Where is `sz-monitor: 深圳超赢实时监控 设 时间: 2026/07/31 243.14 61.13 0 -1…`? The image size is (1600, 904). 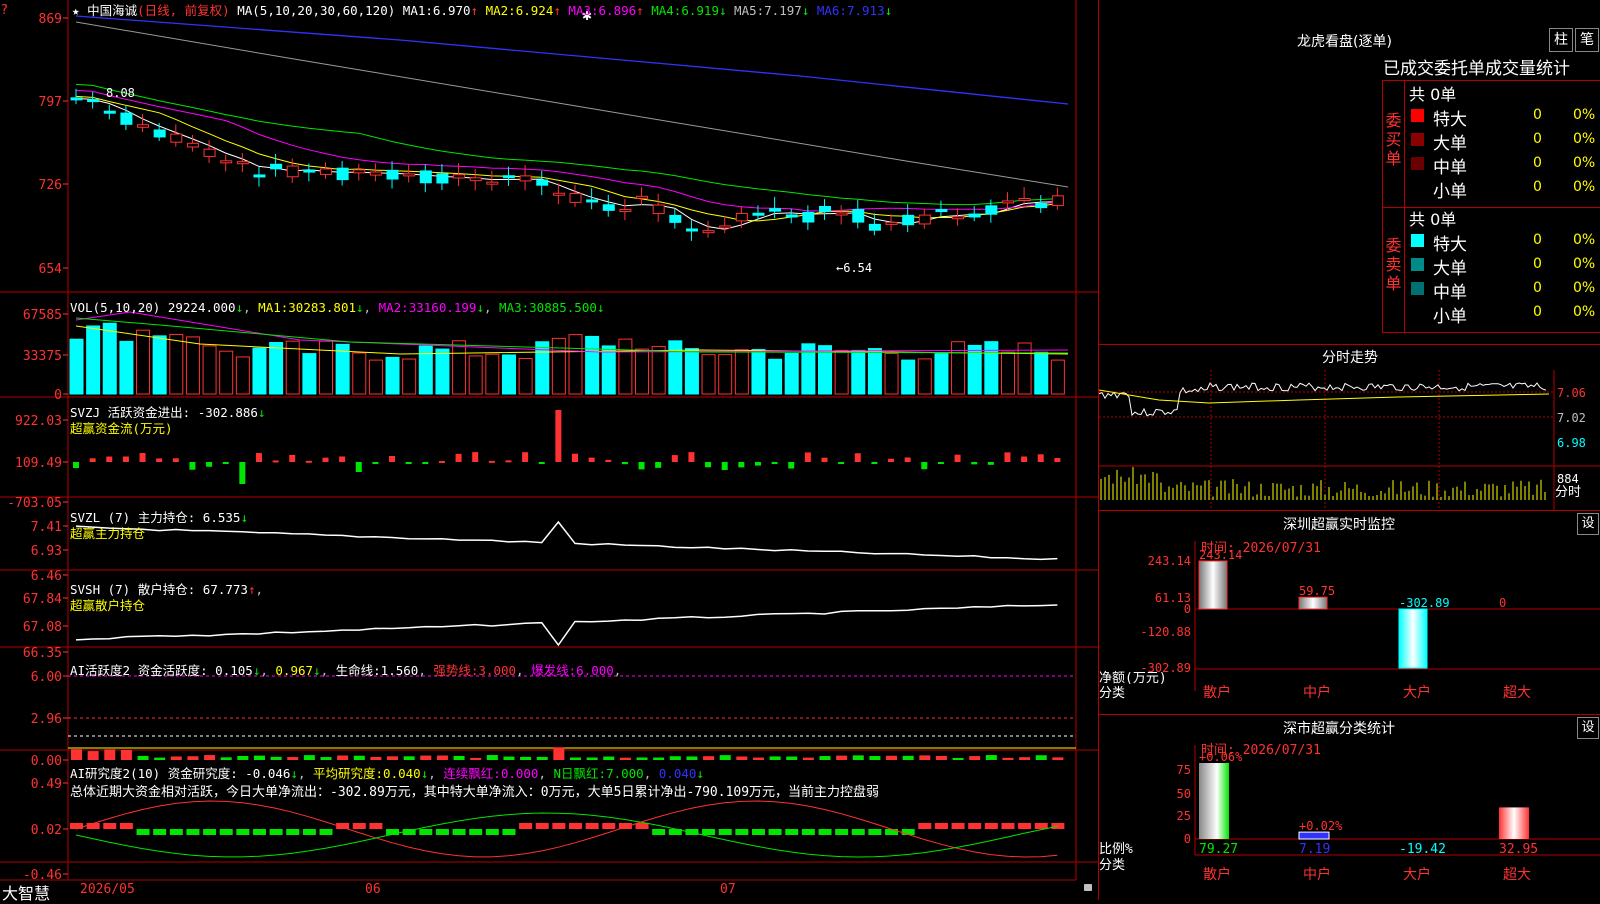
sz-monitor: 深圳超赢实时监控 设 时间: 2026/07/31 243.14 61.13 0 -1… is located at coordinates (1349, 612).